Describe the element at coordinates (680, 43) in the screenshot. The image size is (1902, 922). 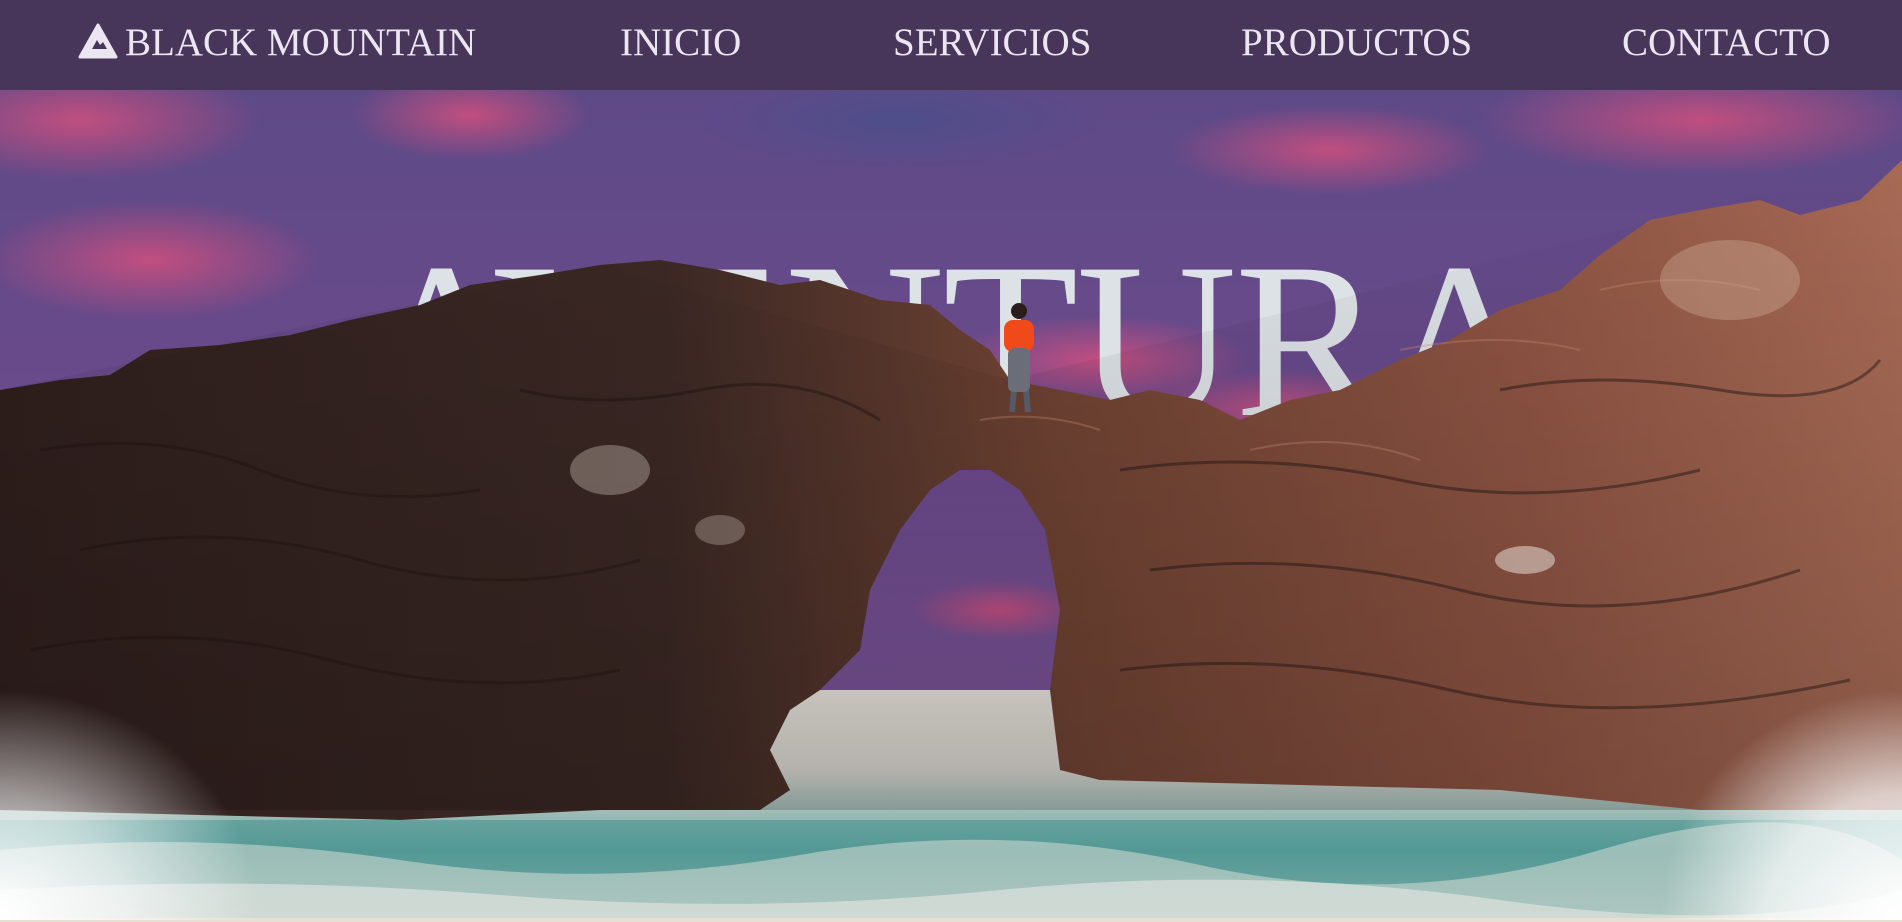
I see `nav-link-inicio: INICIO` at that location.